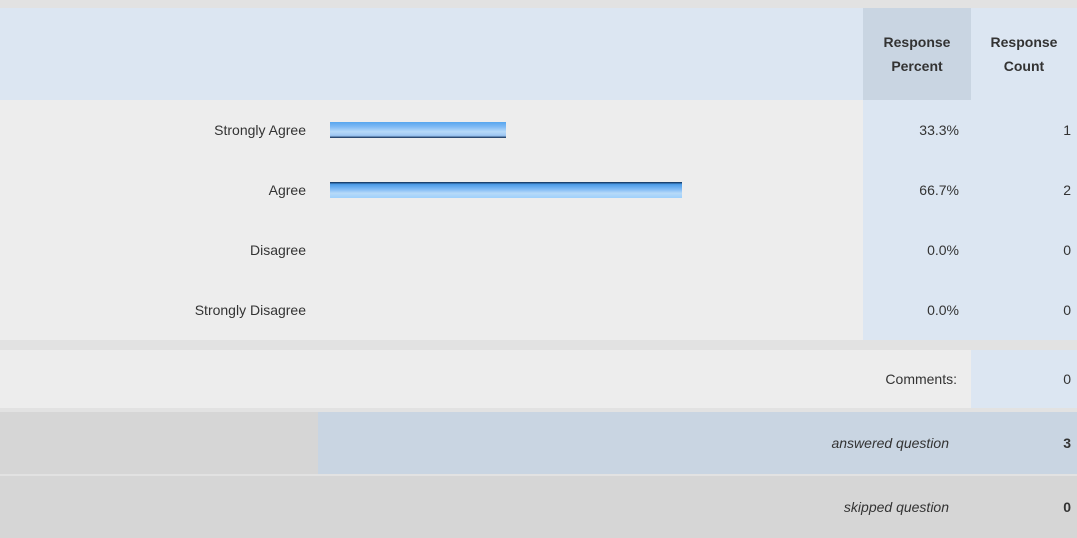  I want to click on comments-count: 0, so click(1024, 379).